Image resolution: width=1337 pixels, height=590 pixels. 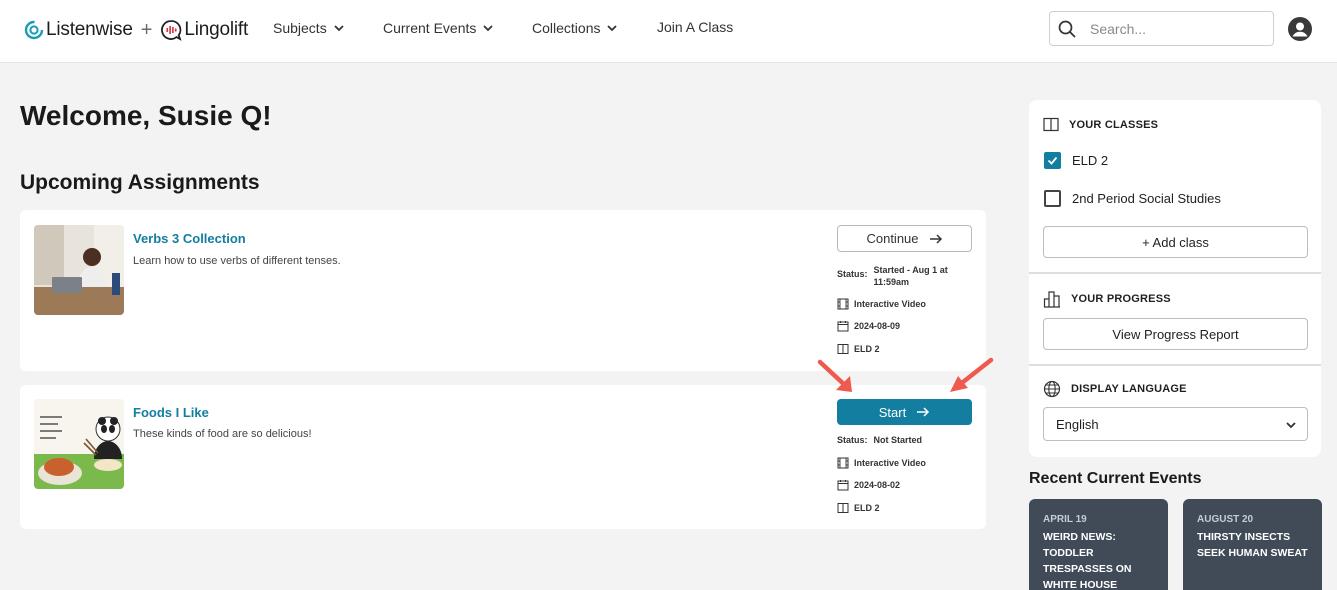 What do you see at coordinates (1225, 519) in the screenshot?
I see `event-date: AUGUST 20` at bounding box center [1225, 519].